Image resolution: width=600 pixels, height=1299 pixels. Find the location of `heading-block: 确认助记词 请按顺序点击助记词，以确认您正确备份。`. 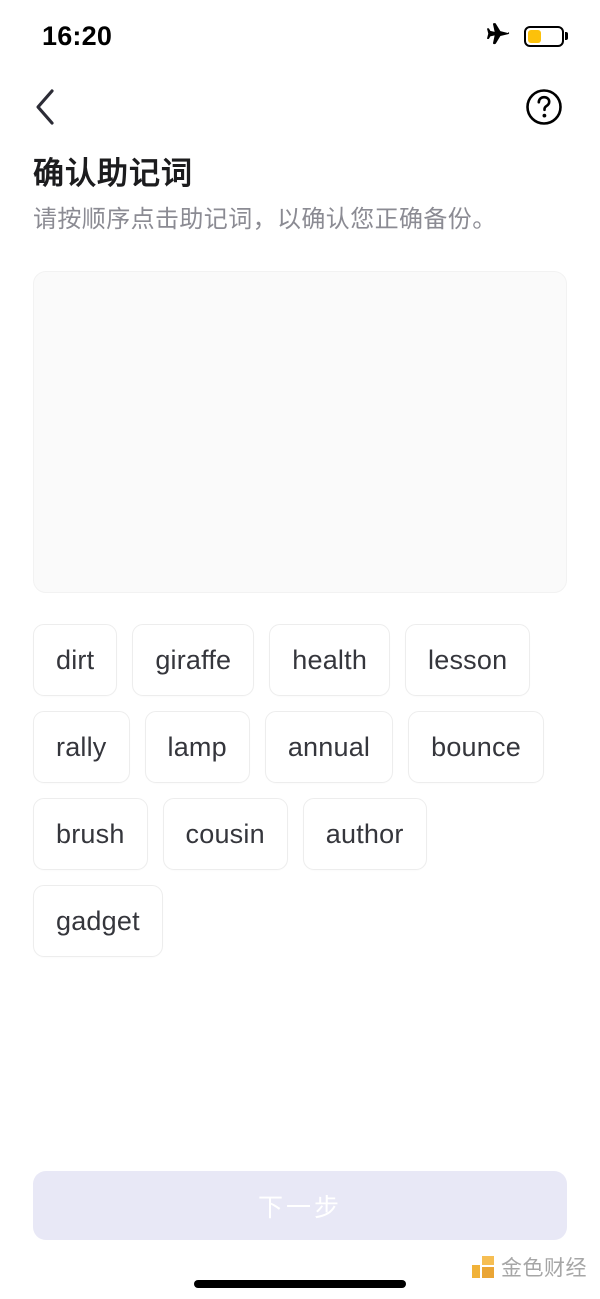

heading-block: 确认助记词 请按顺序点击助记词，以确认您正确备份。 is located at coordinates (303, 195).